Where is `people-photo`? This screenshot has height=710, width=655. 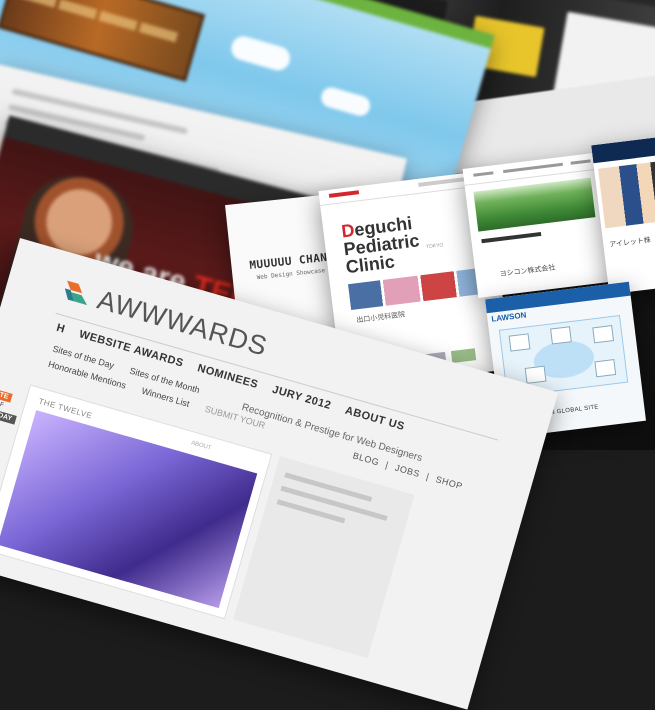 people-photo is located at coordinates (626, 194).